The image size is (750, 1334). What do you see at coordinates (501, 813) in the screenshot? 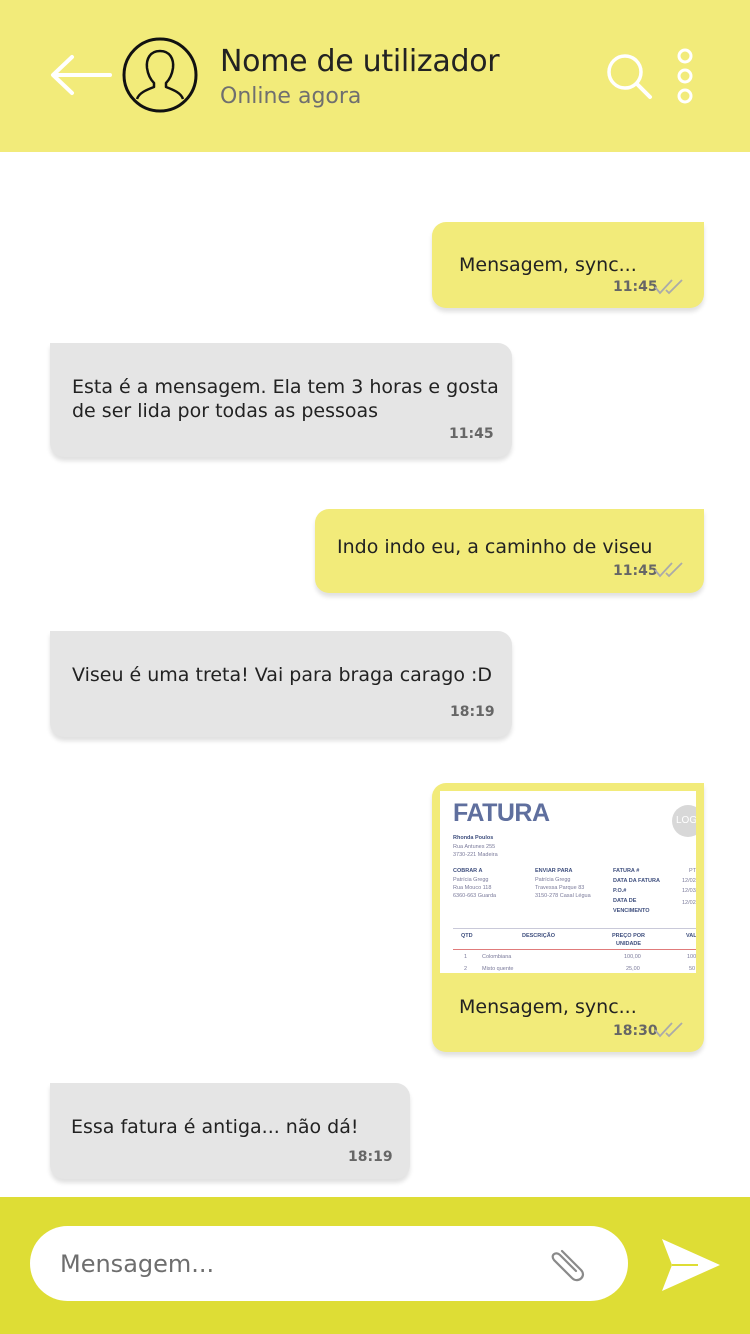
I see `invoice-title: FATURA` at bounding box center [501, 813].